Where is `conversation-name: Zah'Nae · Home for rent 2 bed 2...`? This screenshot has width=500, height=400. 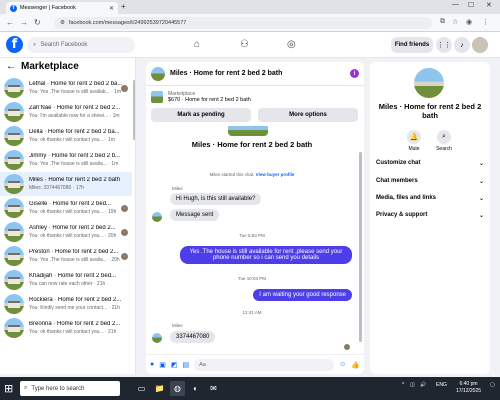 conversation-name: Zah'Nae · Home for rent 2 bed 2... is located at coordinates (75, 108).